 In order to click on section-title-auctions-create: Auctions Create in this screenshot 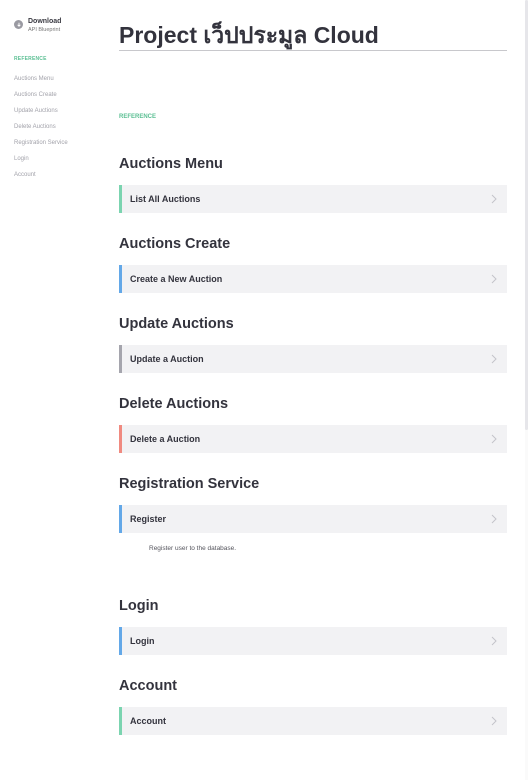, I will do `click(175, 244)`.